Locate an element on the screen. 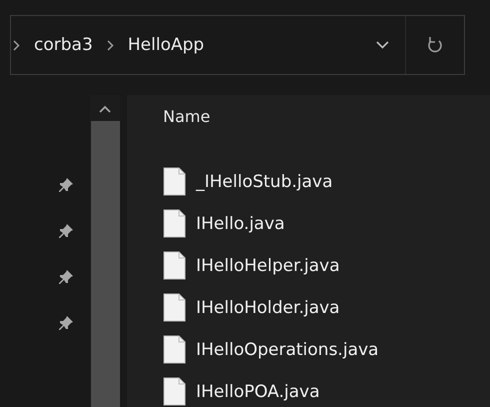 Image resolution: width=490 pixels, height=407 pixels. file-name: IHelloOperations.java is located at coordinates (287, 350).